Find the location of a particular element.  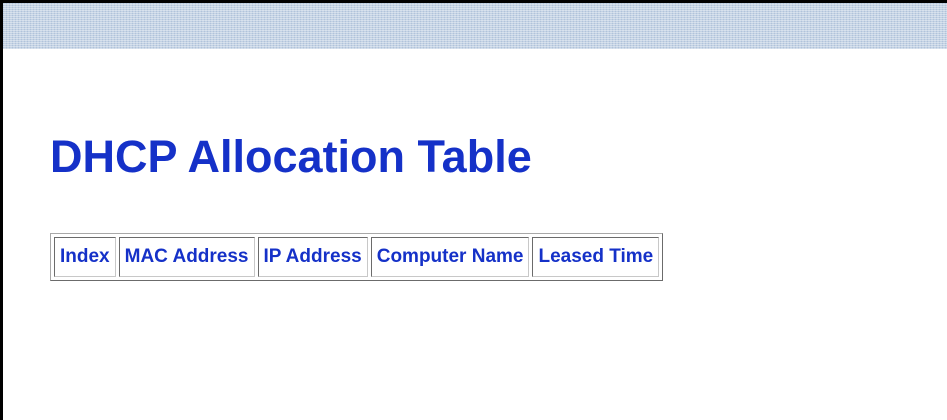

column-header-index: Index is located at coordinates (85, 257).